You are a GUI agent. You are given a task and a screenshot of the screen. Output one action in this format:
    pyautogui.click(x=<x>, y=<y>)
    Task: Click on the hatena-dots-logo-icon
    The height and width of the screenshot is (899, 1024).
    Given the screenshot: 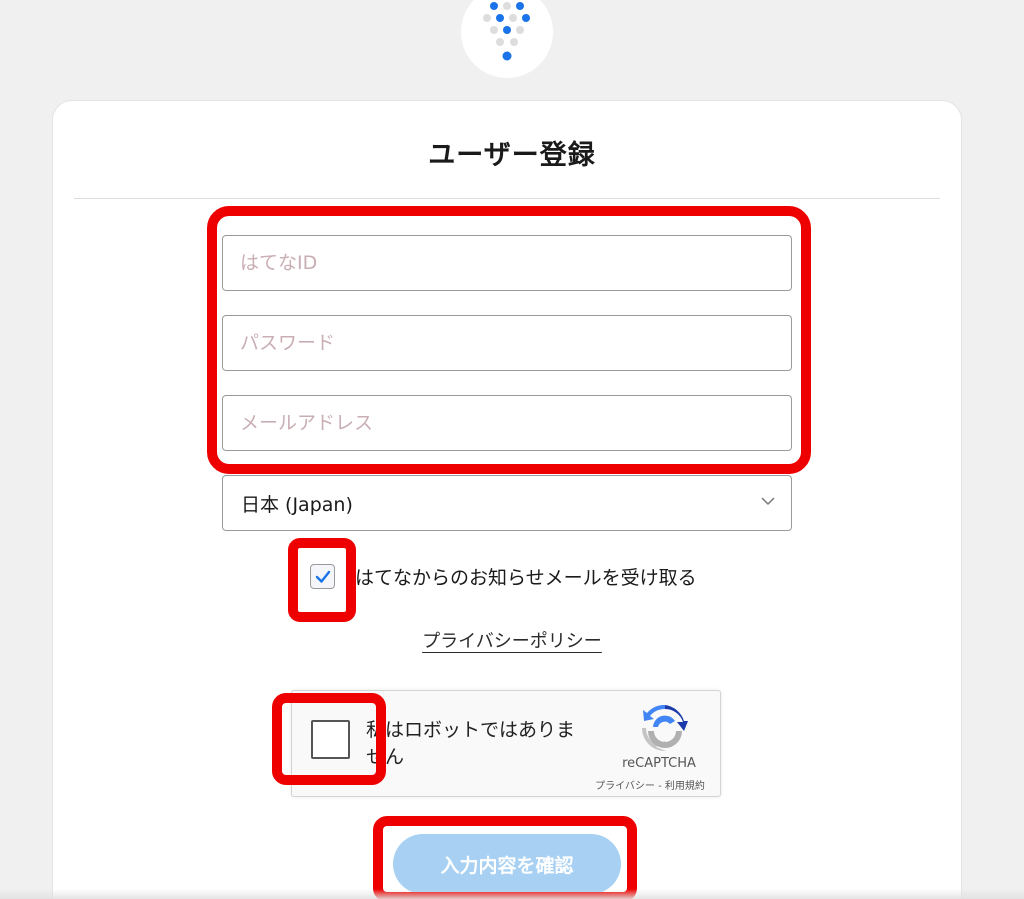 What is the action you would take?
    pyautogui.click(x=506, y=31)
    